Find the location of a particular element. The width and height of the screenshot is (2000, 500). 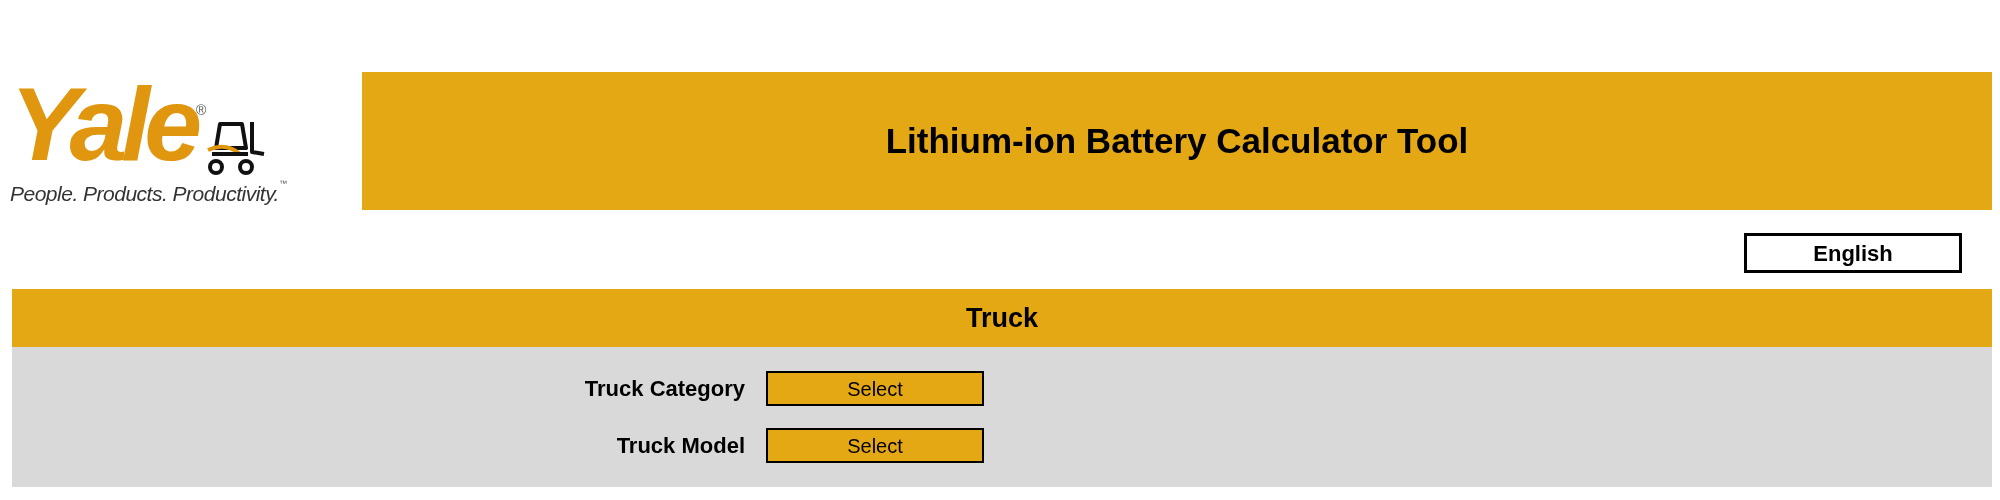

field-label: Truck Category is located at coordinates (664, 389).